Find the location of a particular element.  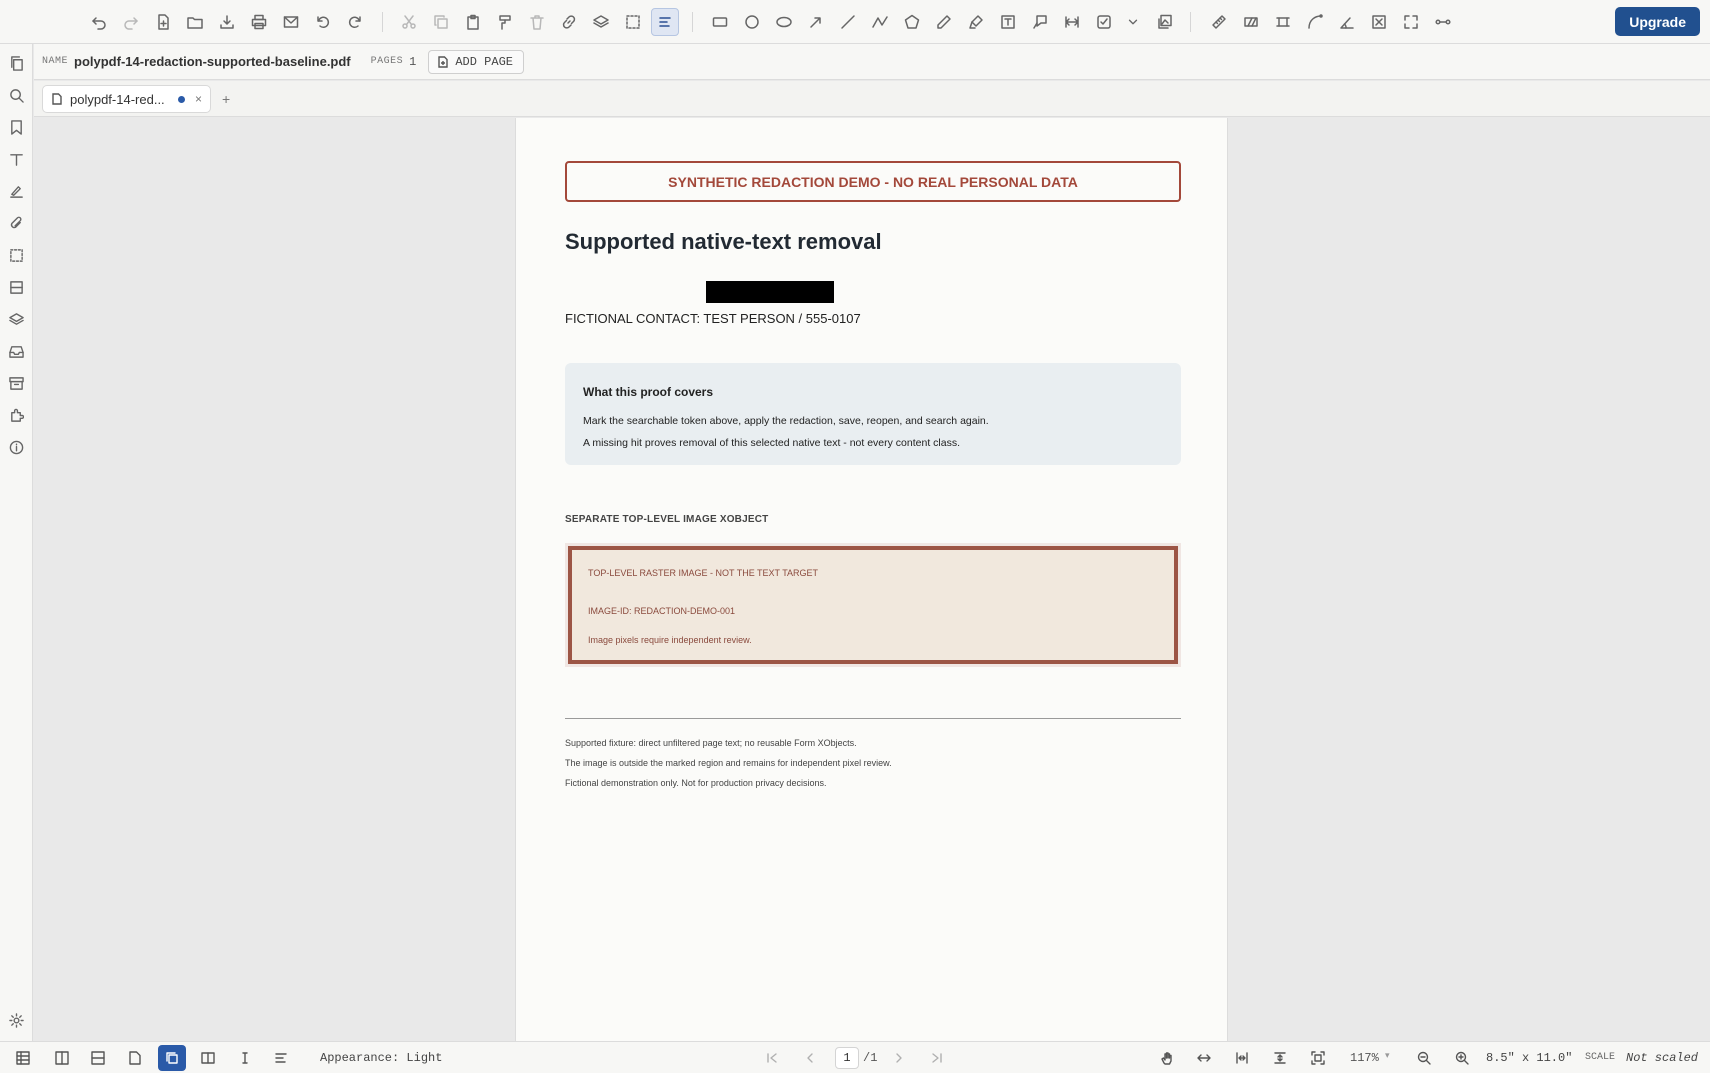

dual-page-icon is located at coordinates (208, 1058).